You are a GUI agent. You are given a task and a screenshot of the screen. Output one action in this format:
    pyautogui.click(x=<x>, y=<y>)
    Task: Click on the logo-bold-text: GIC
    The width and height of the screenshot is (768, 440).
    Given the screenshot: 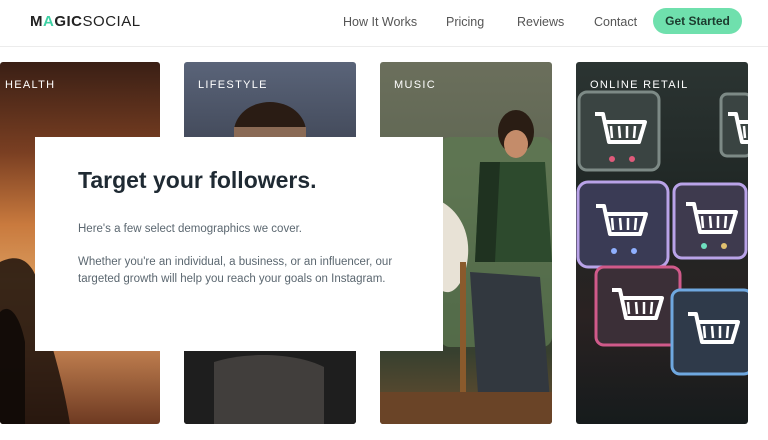 What is the action you would take?
    pyautogui.click(x=68, y=21)
    